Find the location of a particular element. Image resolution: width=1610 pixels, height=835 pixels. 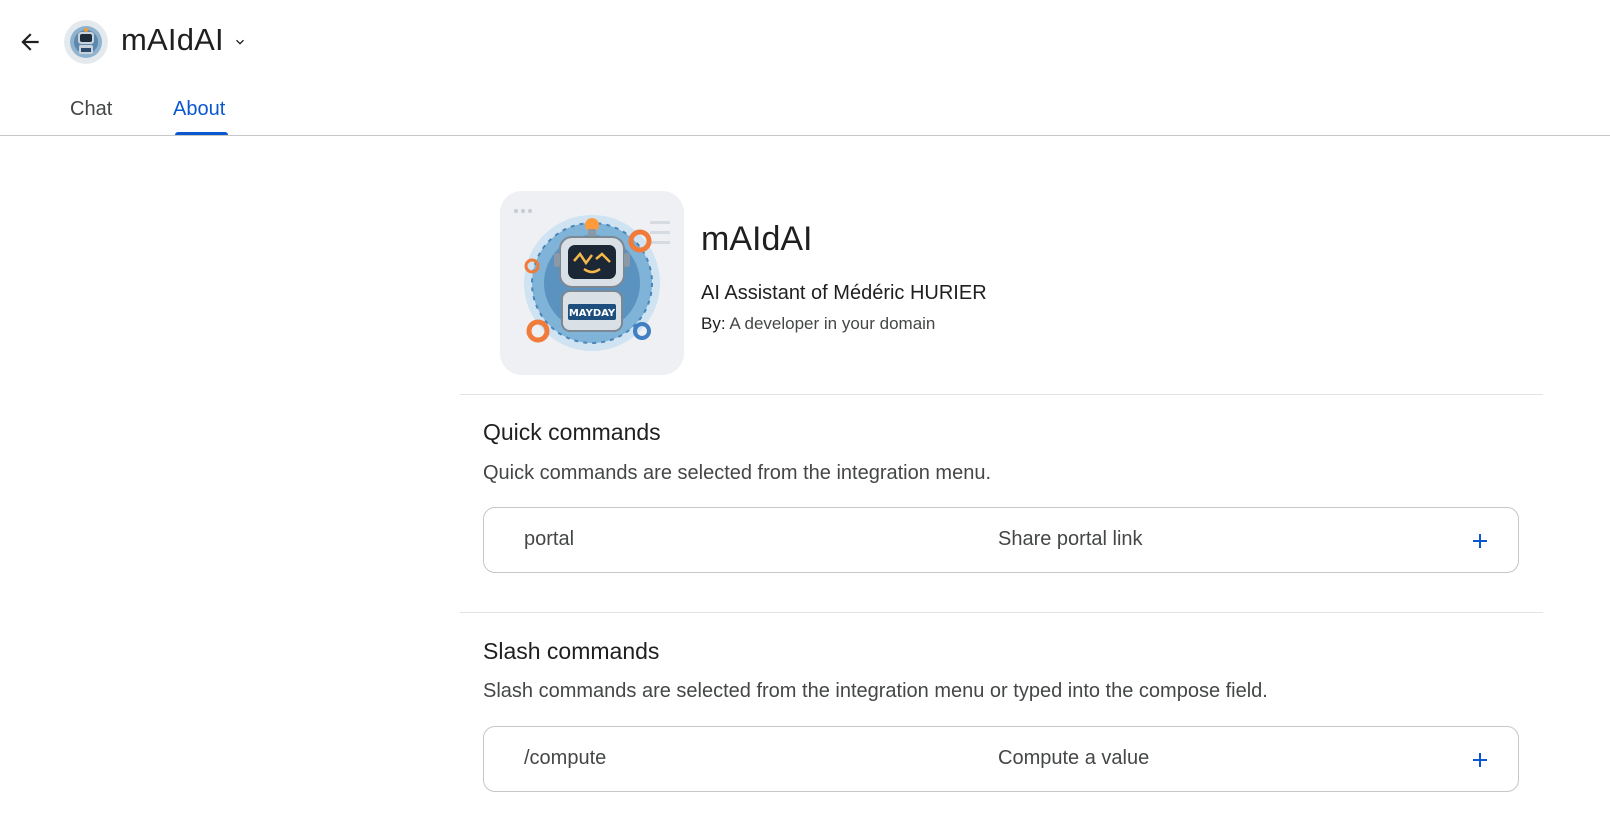

slash-command-row: /compute Compute a value is located at coordinates (1001, 759).